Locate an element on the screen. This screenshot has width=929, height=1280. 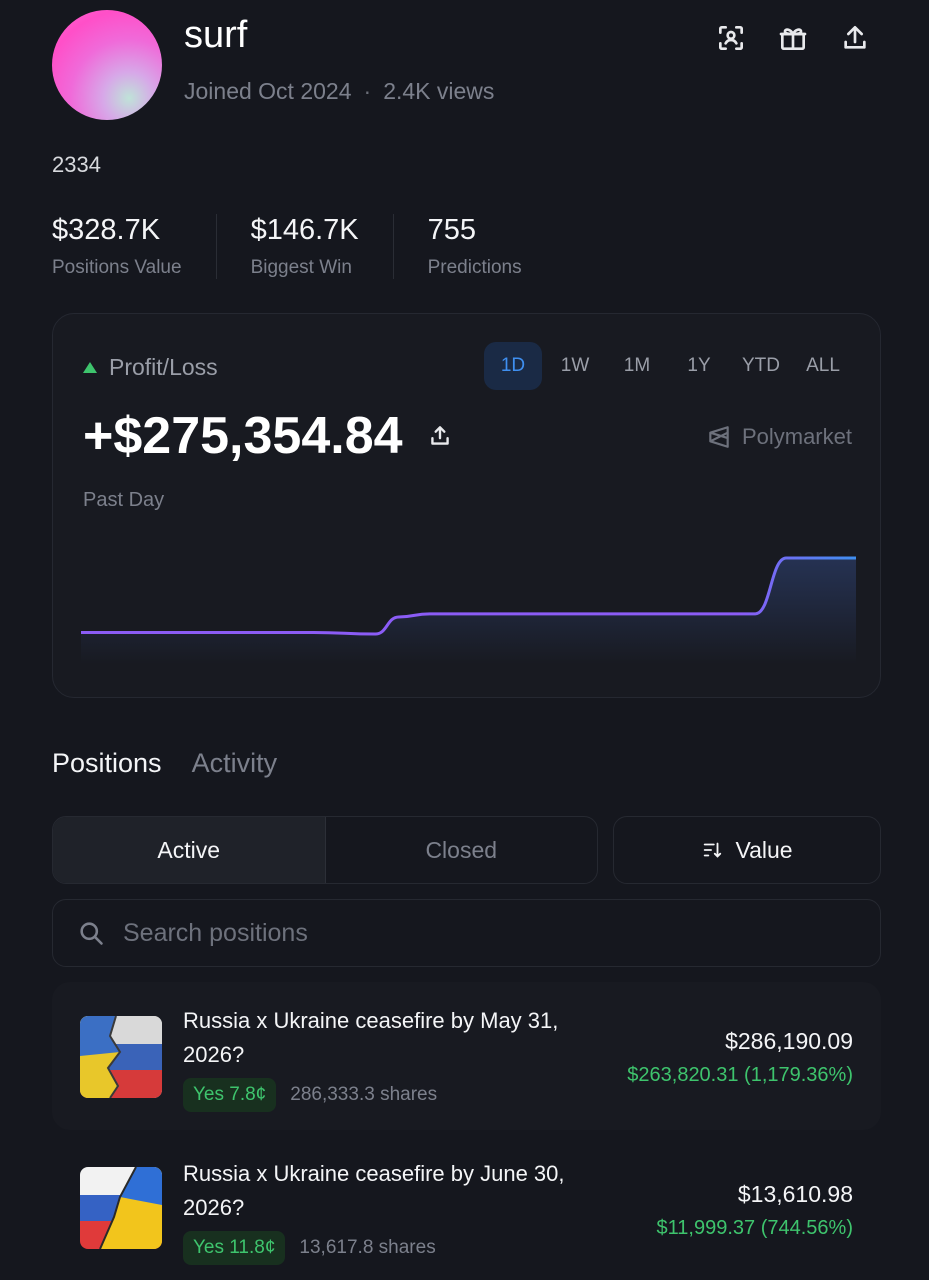
pnl-title: Profit/Loss is located at coordinates (163, 367).